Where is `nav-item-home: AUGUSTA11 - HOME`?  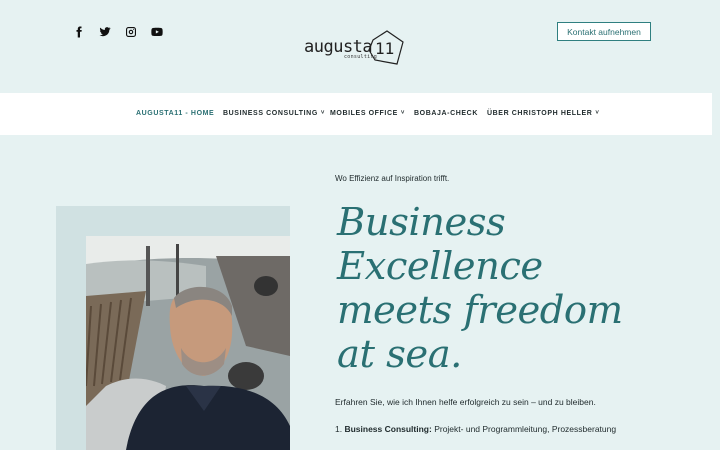
nav-item-home: AUGUSTA11 - HOME is located at coordinates (175, 113).